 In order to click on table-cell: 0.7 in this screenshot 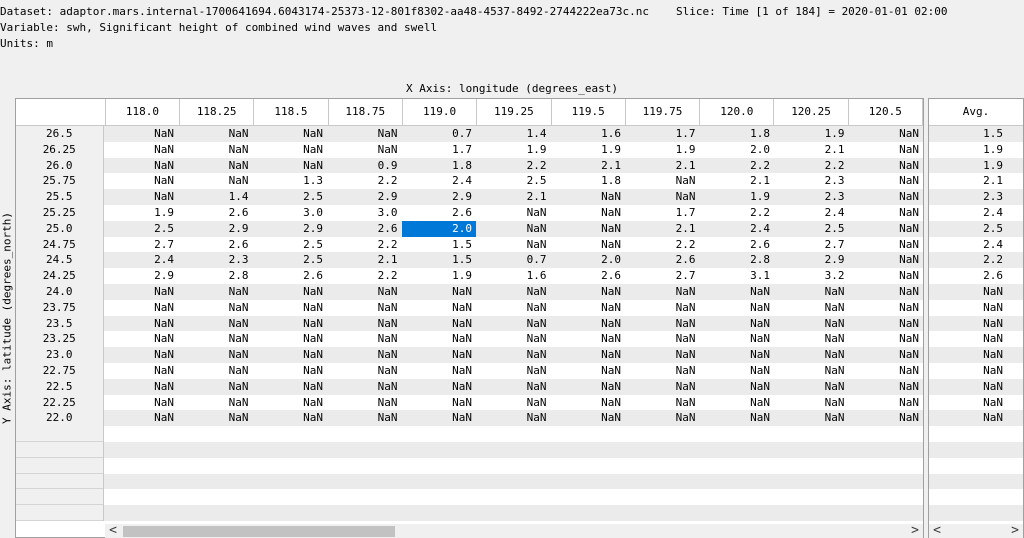, I will do `click(513, 260)`.